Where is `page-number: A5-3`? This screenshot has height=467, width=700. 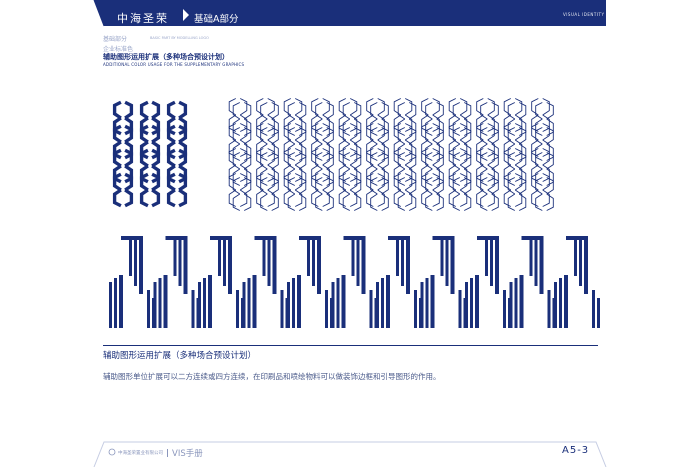 page-number: A5-3 is located at coordinates (576, 450).